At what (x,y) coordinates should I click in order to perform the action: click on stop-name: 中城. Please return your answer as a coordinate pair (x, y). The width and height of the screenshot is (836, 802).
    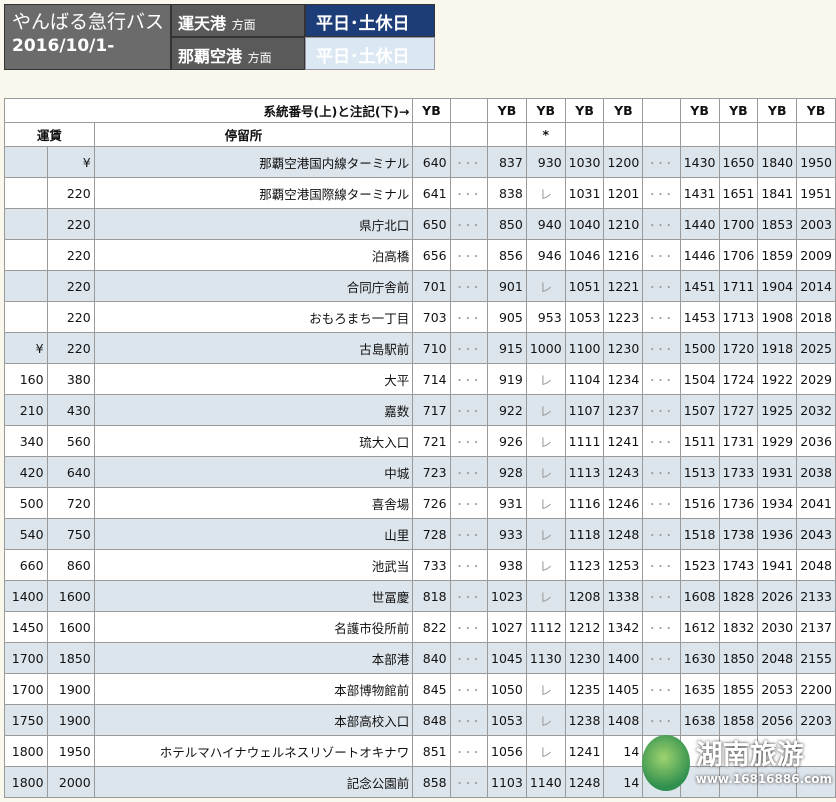
    Looking at the image, I should click on (253, 472).